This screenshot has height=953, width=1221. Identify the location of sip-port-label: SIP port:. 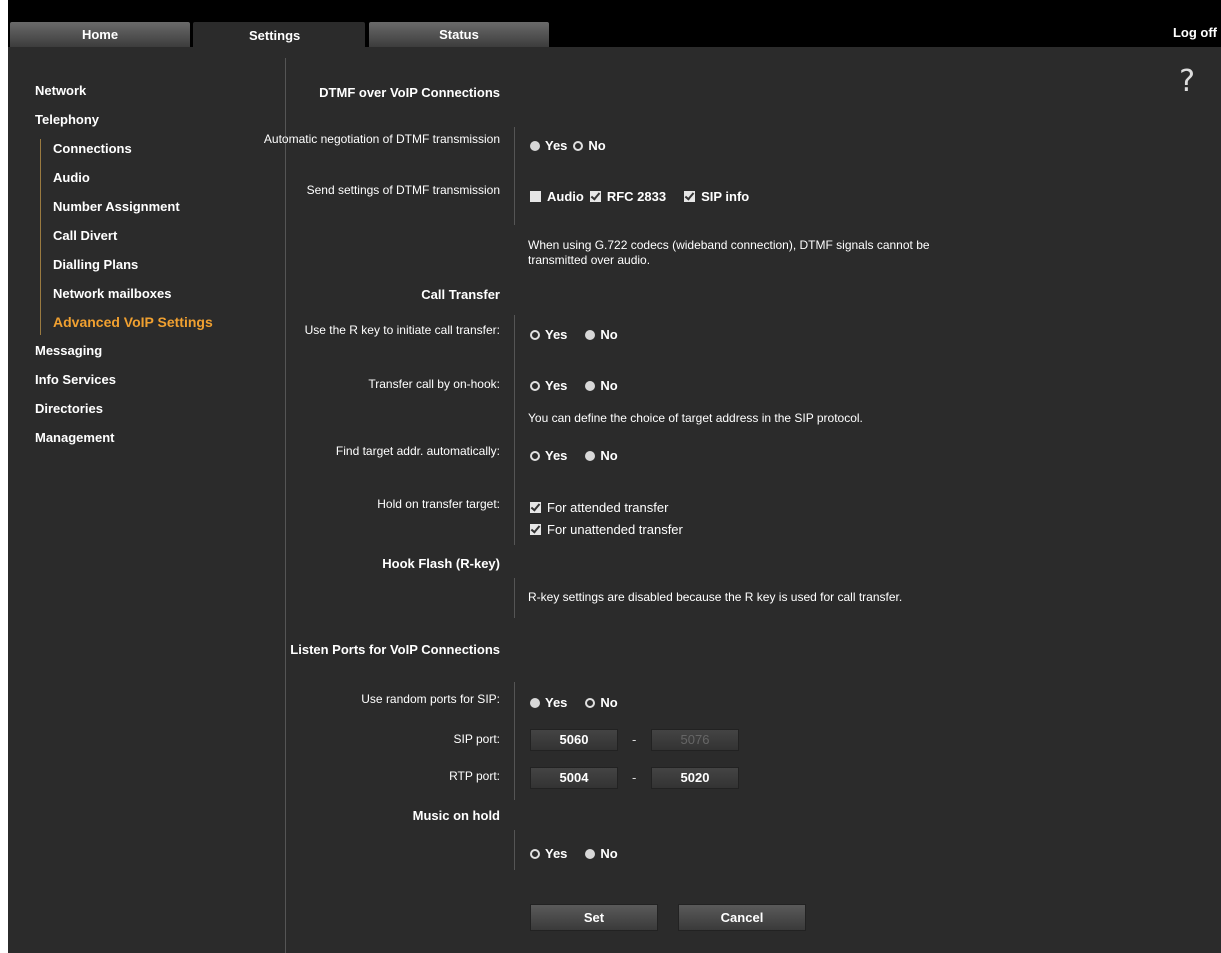
(476, 739).